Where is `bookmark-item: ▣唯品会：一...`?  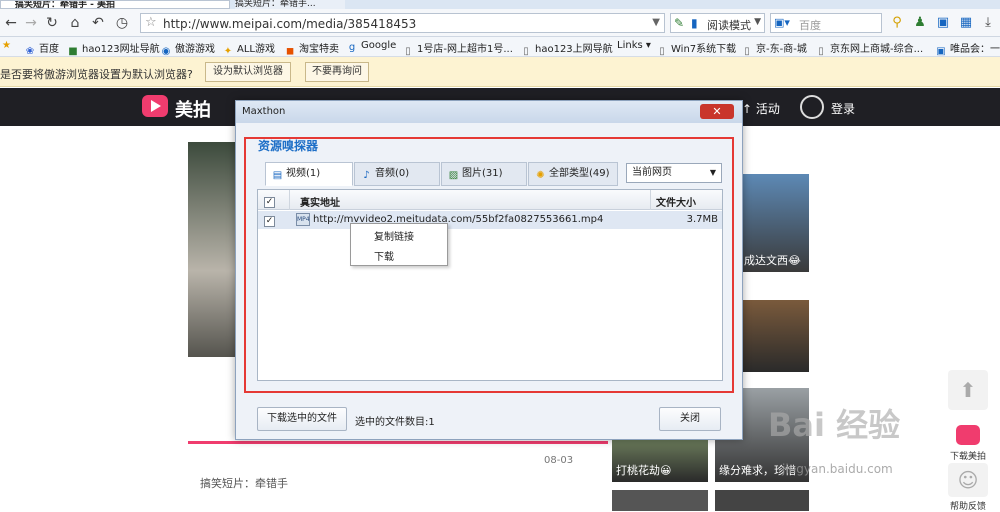
bookmark-item: ▣唯品会：一... is located at coordinates (967, 49).